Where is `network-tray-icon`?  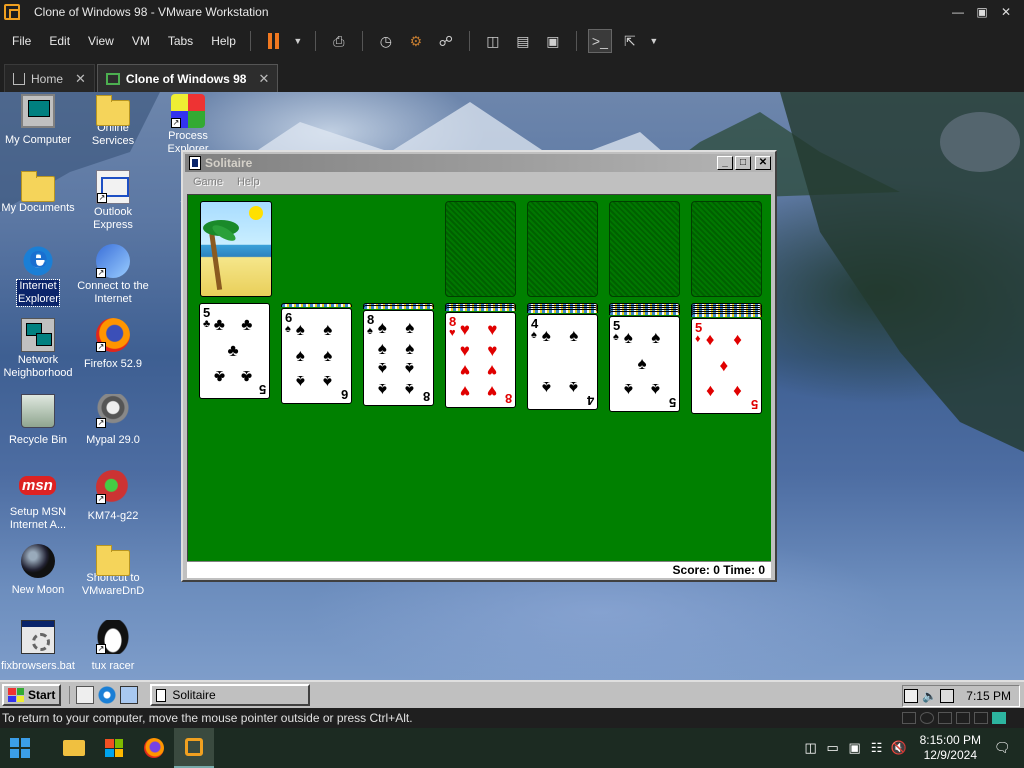
network-tray-icon is located at coordinates (911, 696).